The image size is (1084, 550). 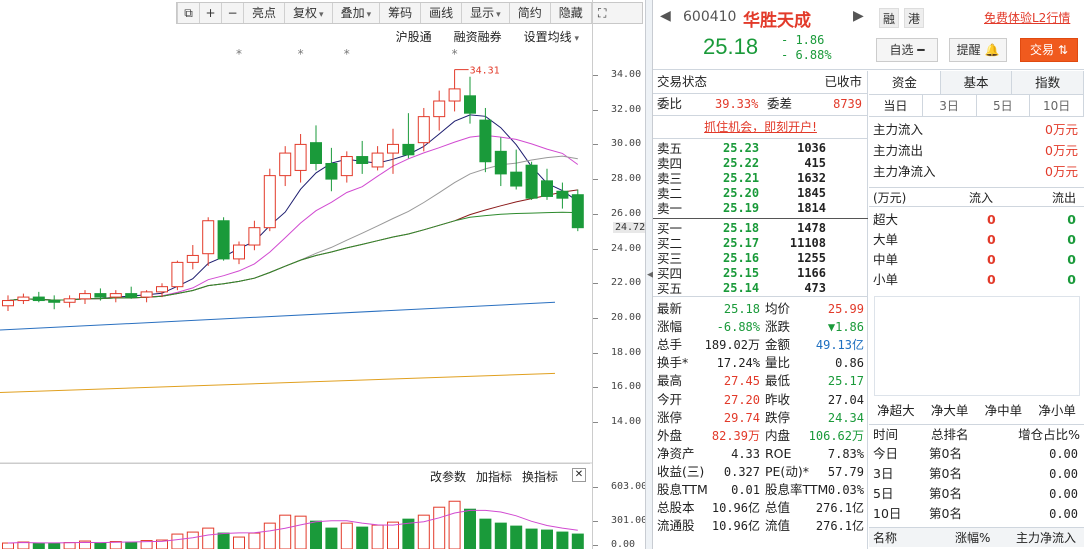 I want to click on quote-label: 流通股, so click(x=676, y=526).